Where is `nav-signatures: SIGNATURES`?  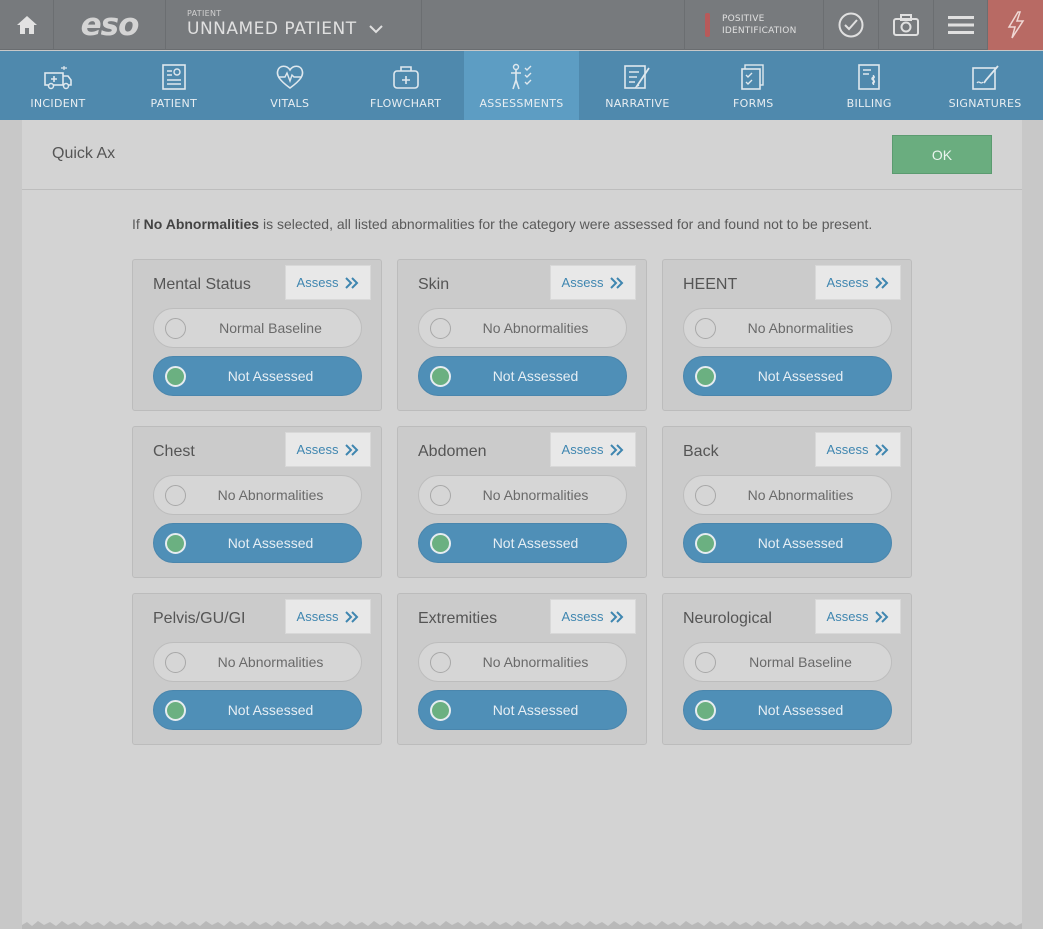 nav-signatures: SIGNATURES is located at coordinates (985, 85).